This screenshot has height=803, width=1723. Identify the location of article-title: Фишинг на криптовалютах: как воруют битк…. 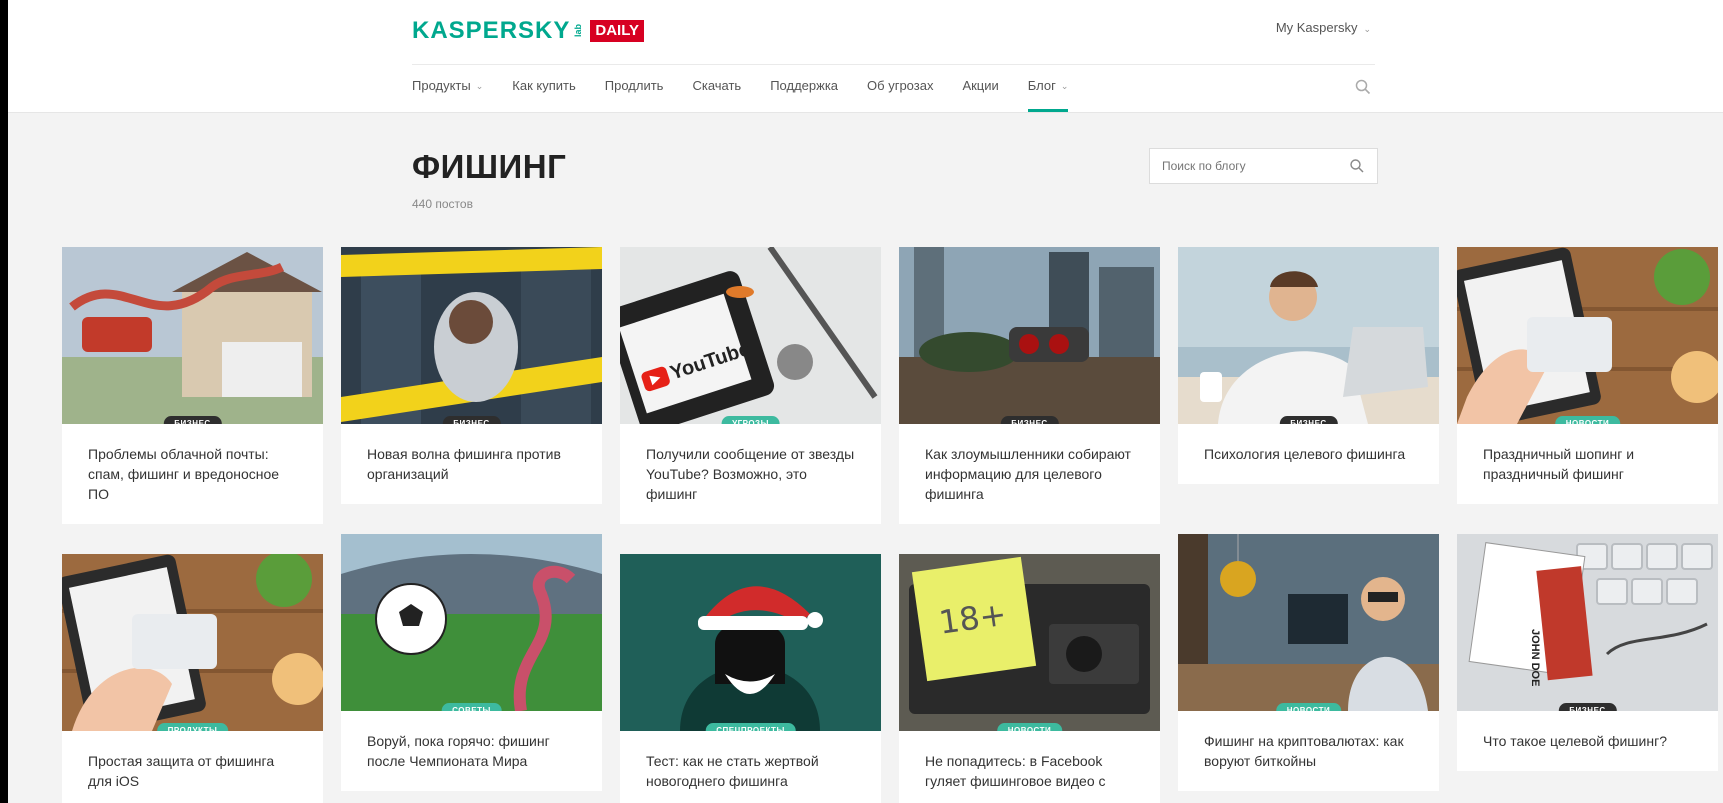
(1308, 751).